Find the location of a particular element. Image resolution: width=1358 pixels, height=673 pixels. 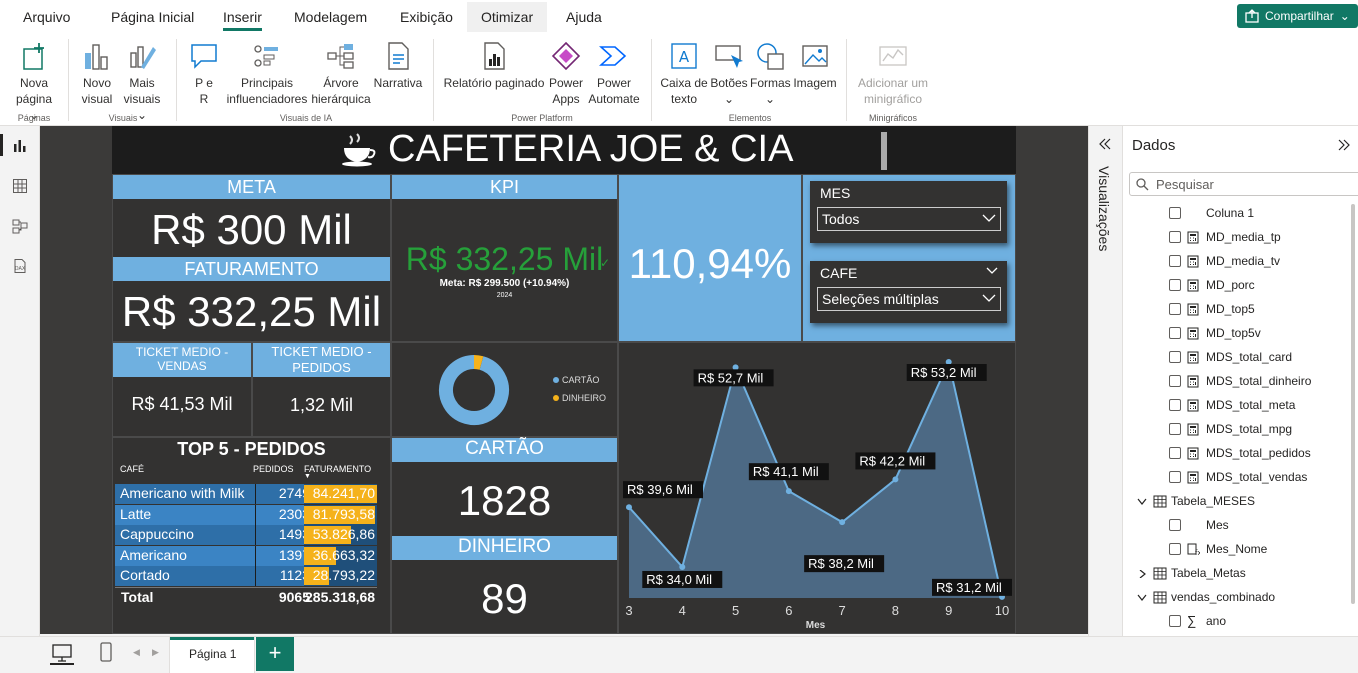

table-row: Cortado 1123 28.793,22 is located at coordinates (246, 576).